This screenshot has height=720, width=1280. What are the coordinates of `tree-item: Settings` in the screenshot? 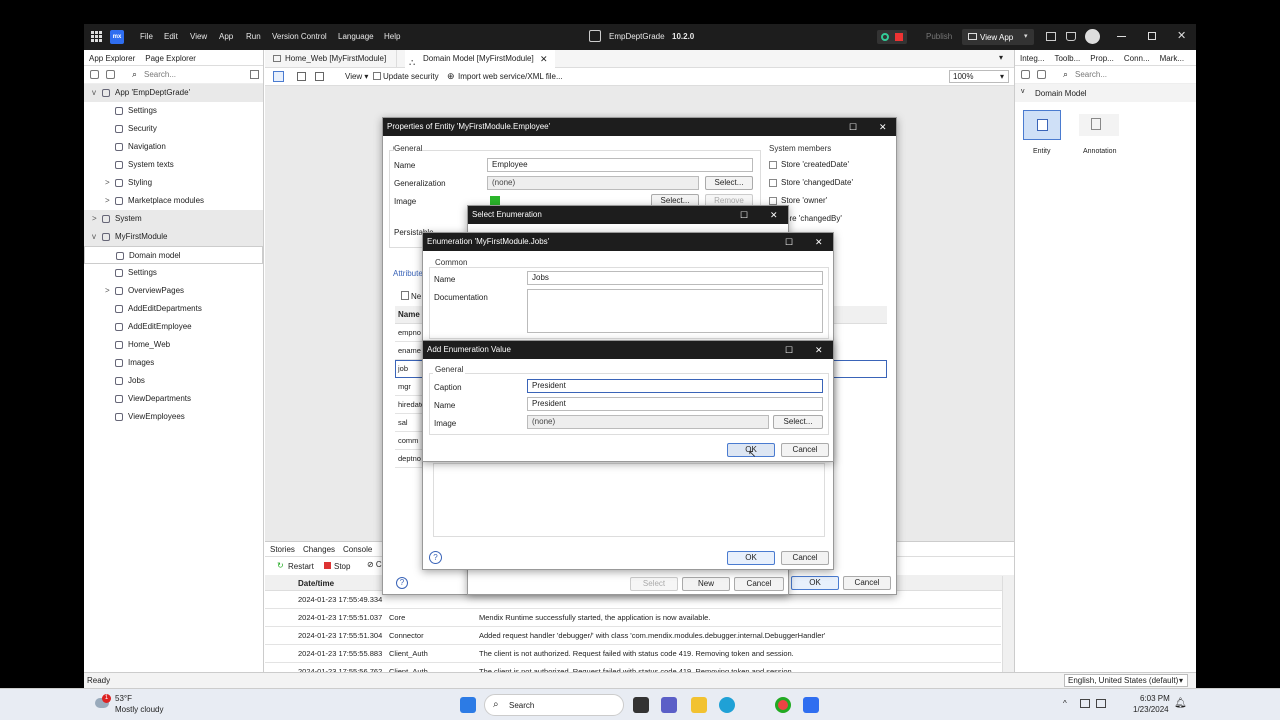 It's located at (173, 273).